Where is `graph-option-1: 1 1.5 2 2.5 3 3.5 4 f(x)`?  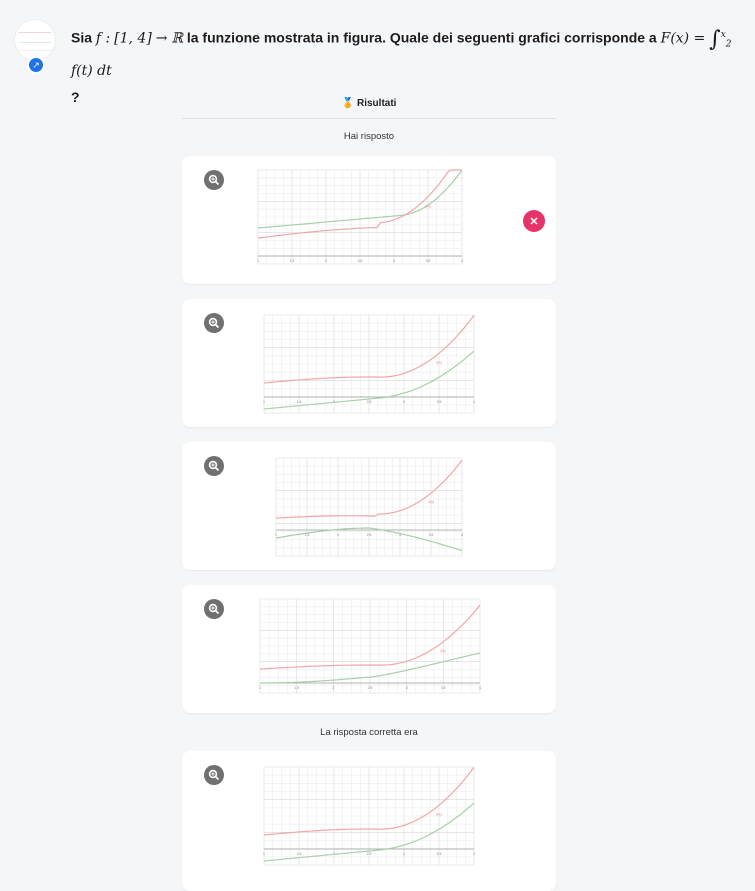 graph-option-1: 1 1.5 2 2.5 3 3.5 4 f(x) is located at coordinates (360, 218).